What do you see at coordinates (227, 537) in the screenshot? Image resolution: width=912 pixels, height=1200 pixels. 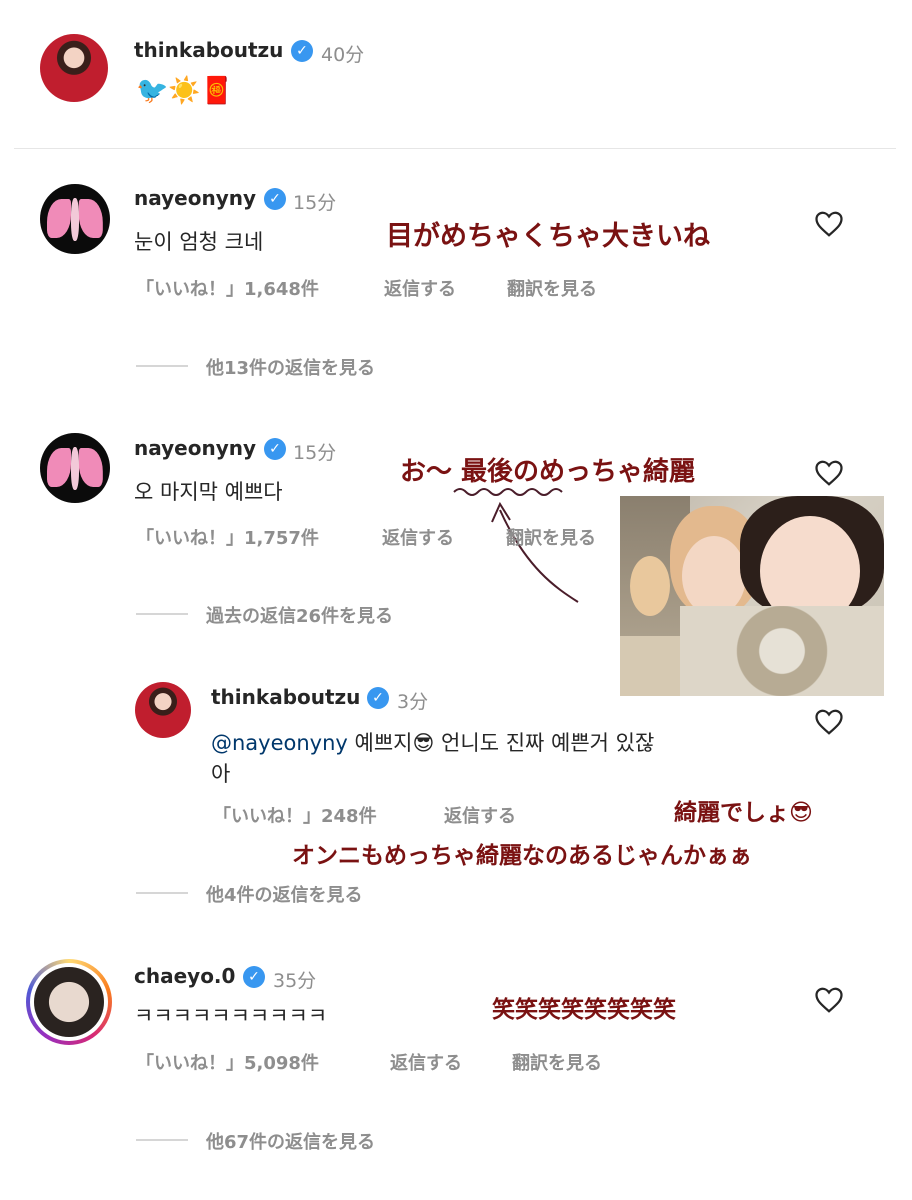 I see `like-count: 「いいね！」1,757件` at bounding box center [227, 537].